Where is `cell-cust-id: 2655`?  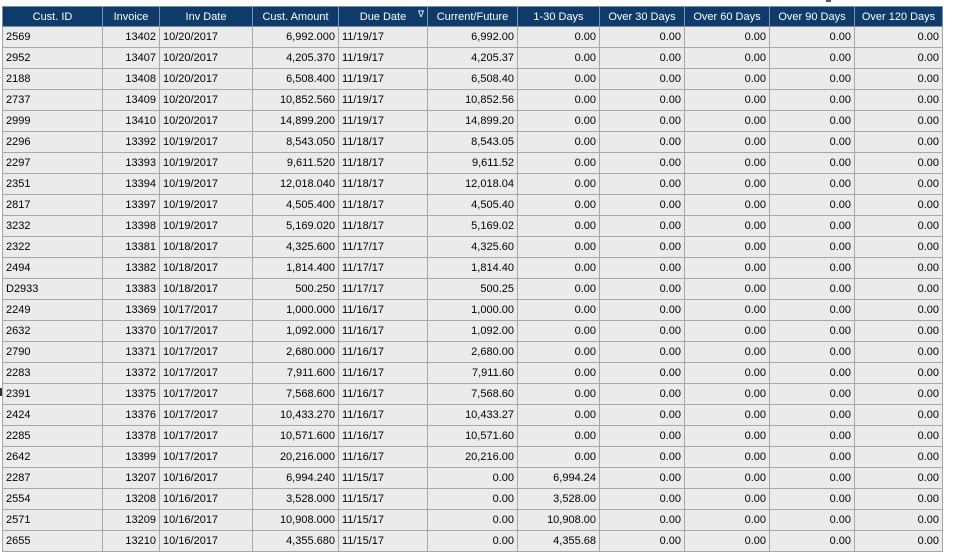 cell-cust-id: 2655 is located at coordinates (52, 541).